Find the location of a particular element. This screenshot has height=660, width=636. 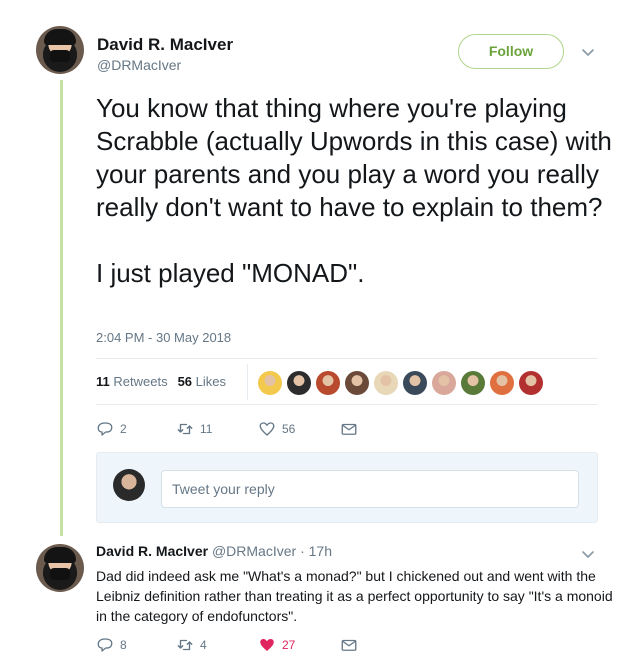

reply-action: 8 is located at coordinates (136, 645).